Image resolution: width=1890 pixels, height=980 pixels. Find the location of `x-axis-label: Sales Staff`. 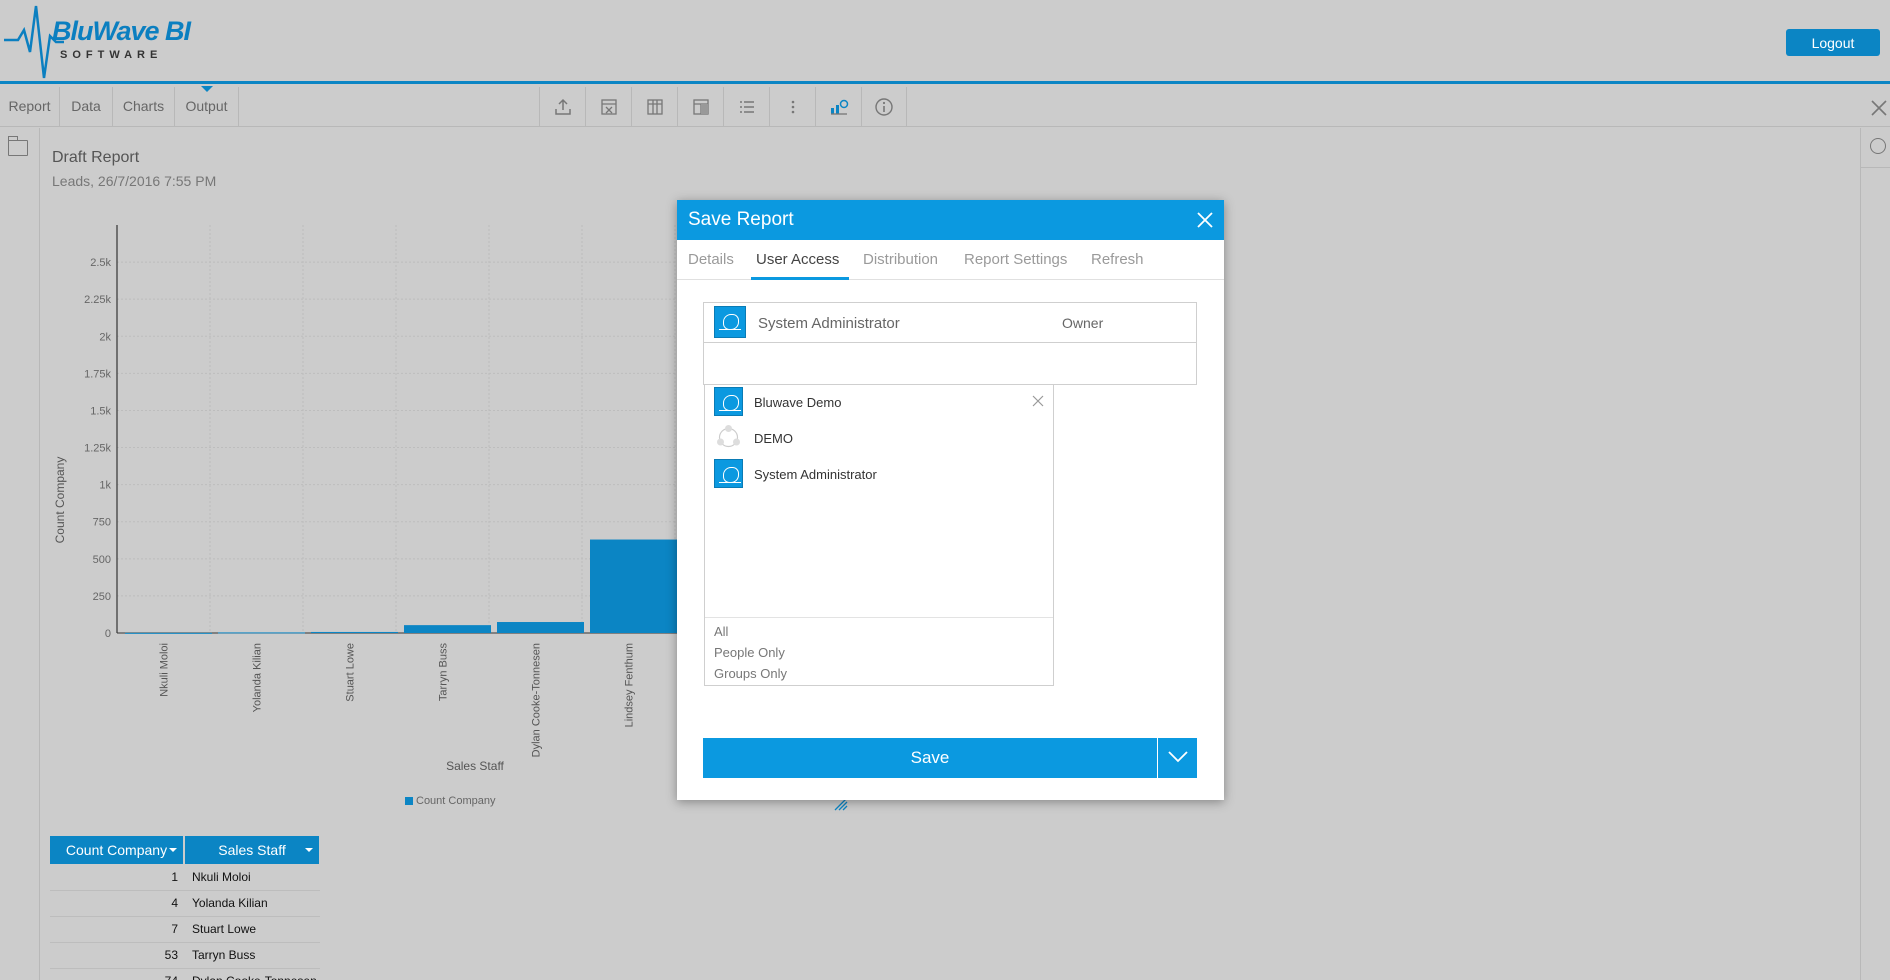

x-axis-label: Sales Staff is located at coordinates (475, 766).